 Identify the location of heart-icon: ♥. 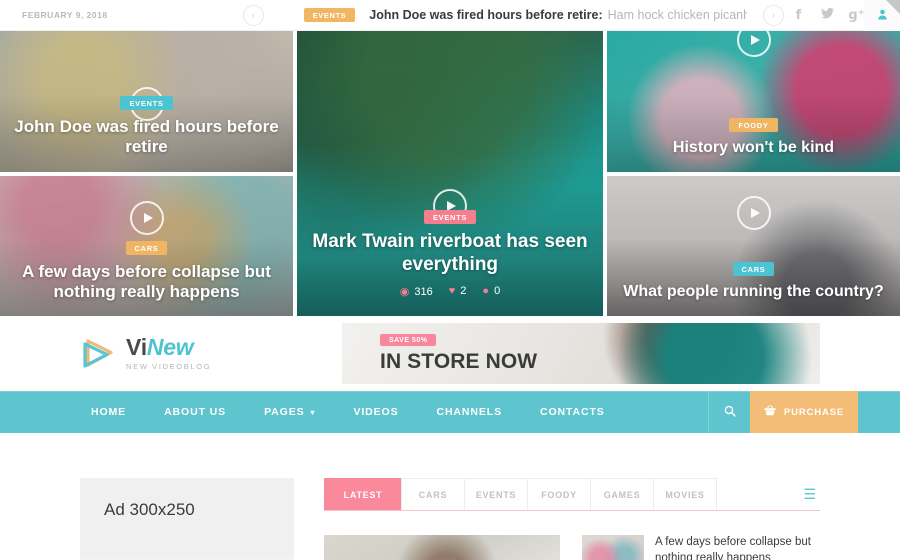
(452, 291).